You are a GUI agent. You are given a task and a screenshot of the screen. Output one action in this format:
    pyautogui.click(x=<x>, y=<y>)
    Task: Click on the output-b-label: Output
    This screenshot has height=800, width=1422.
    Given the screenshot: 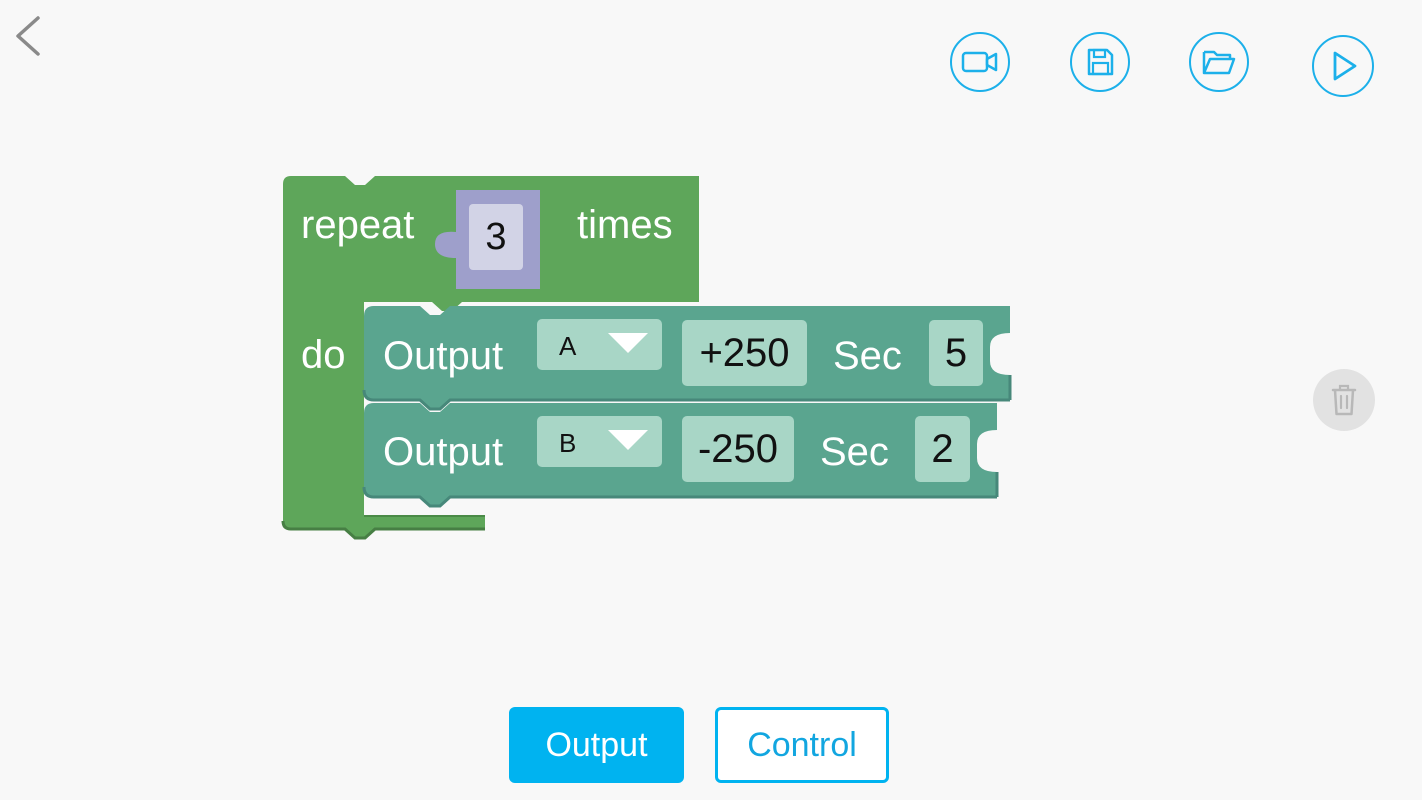 What is the action you would take?
    pyautogui.click(x=443, y=452)
    